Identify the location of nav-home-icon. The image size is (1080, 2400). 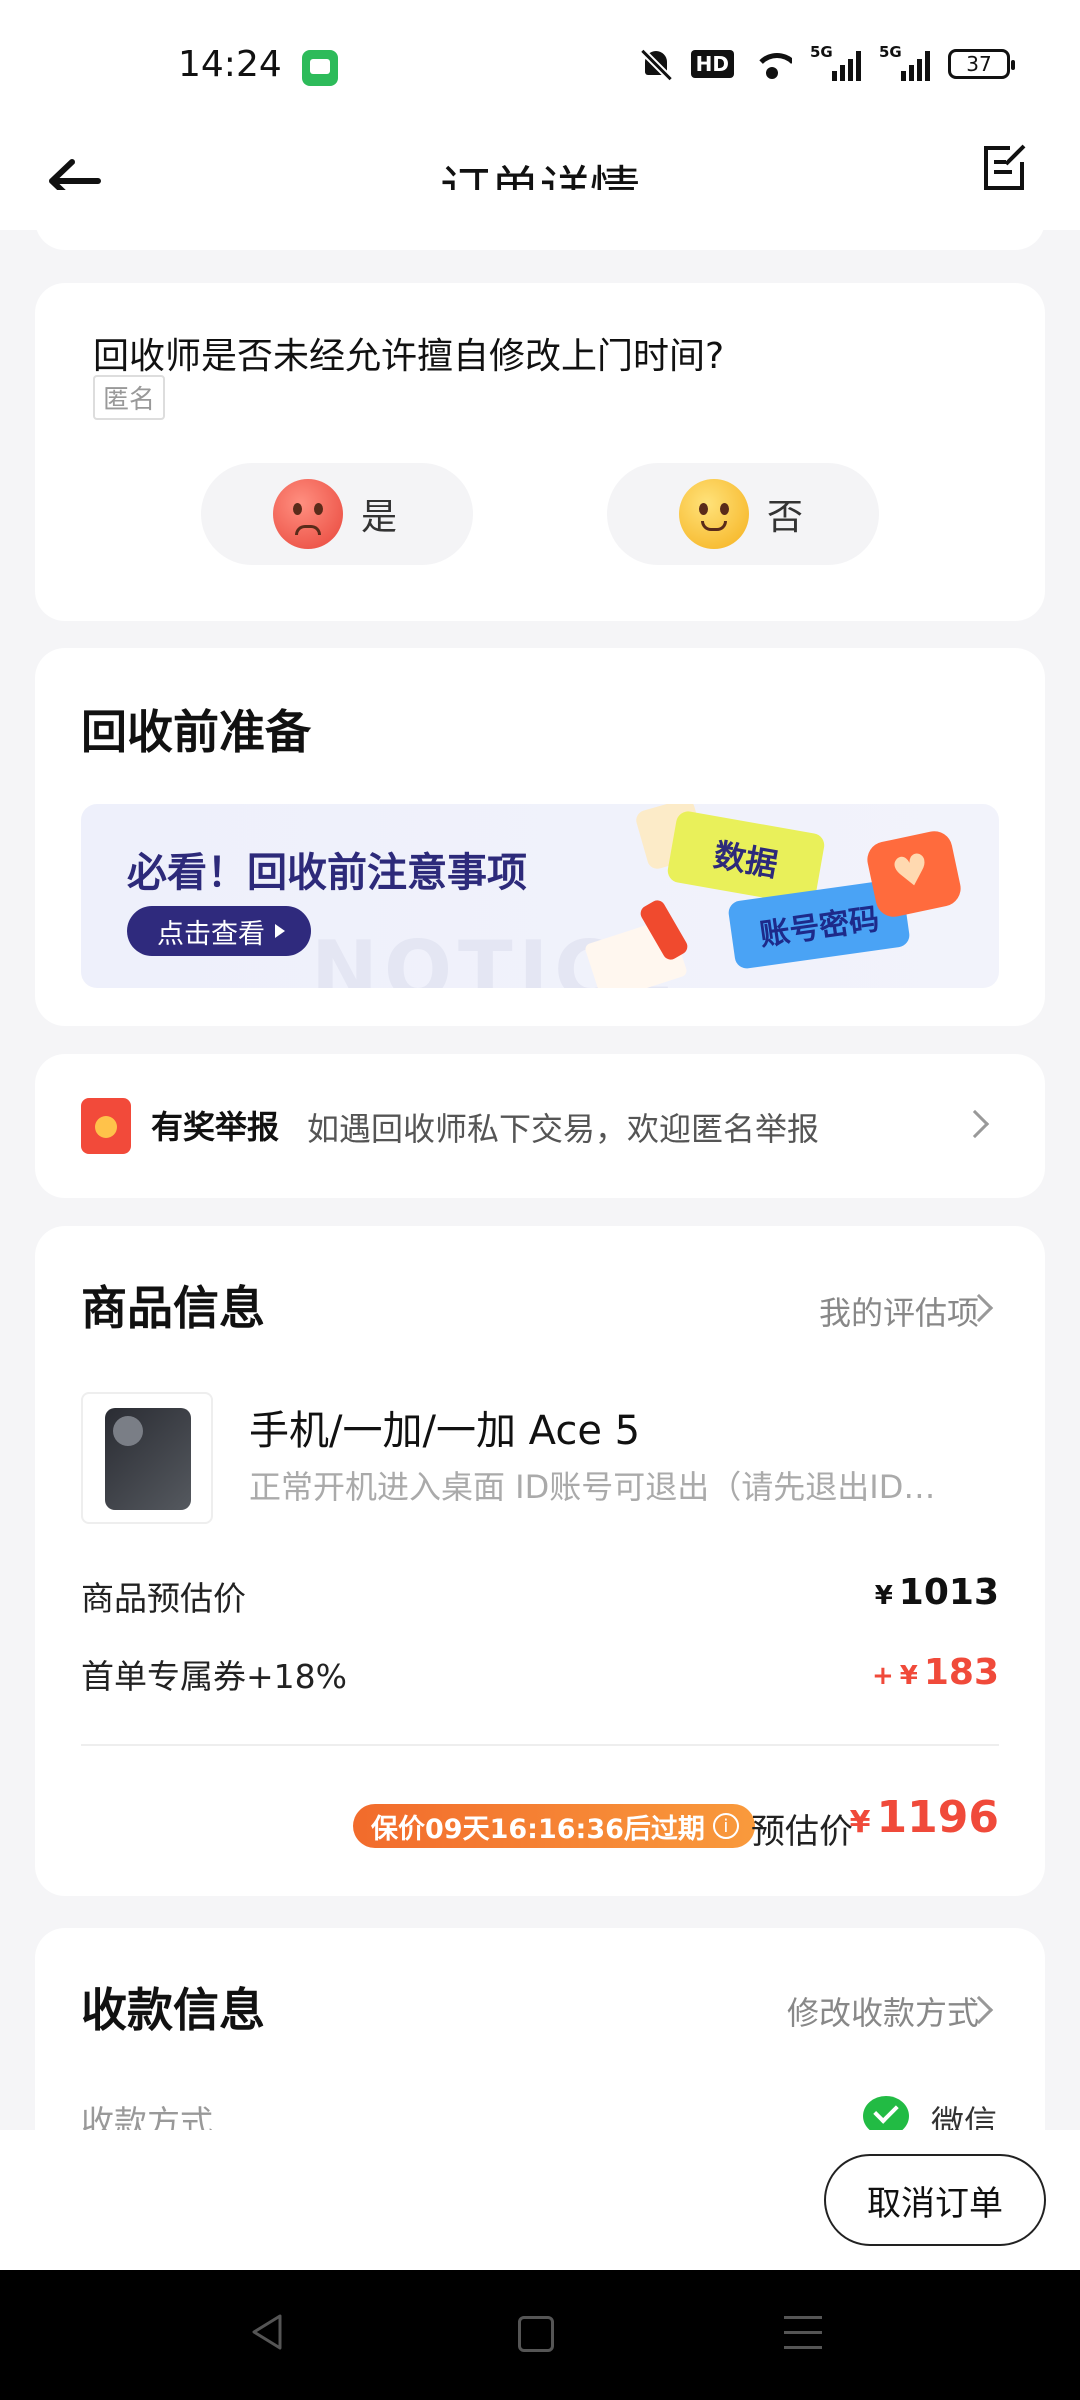
(536, 2334).